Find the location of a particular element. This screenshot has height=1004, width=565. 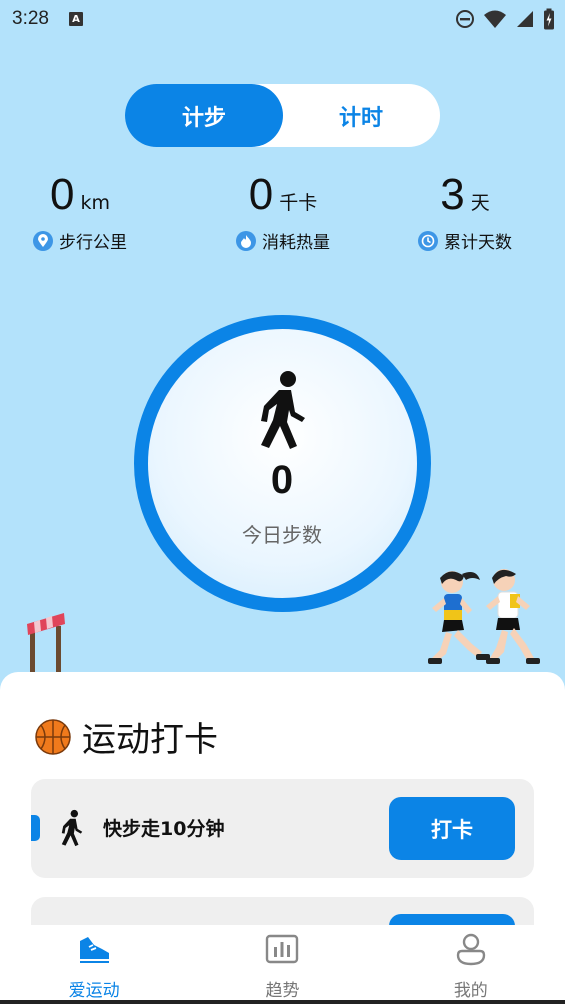

nav-item-sports: 爱运动 is located at coordinates (94, 964).